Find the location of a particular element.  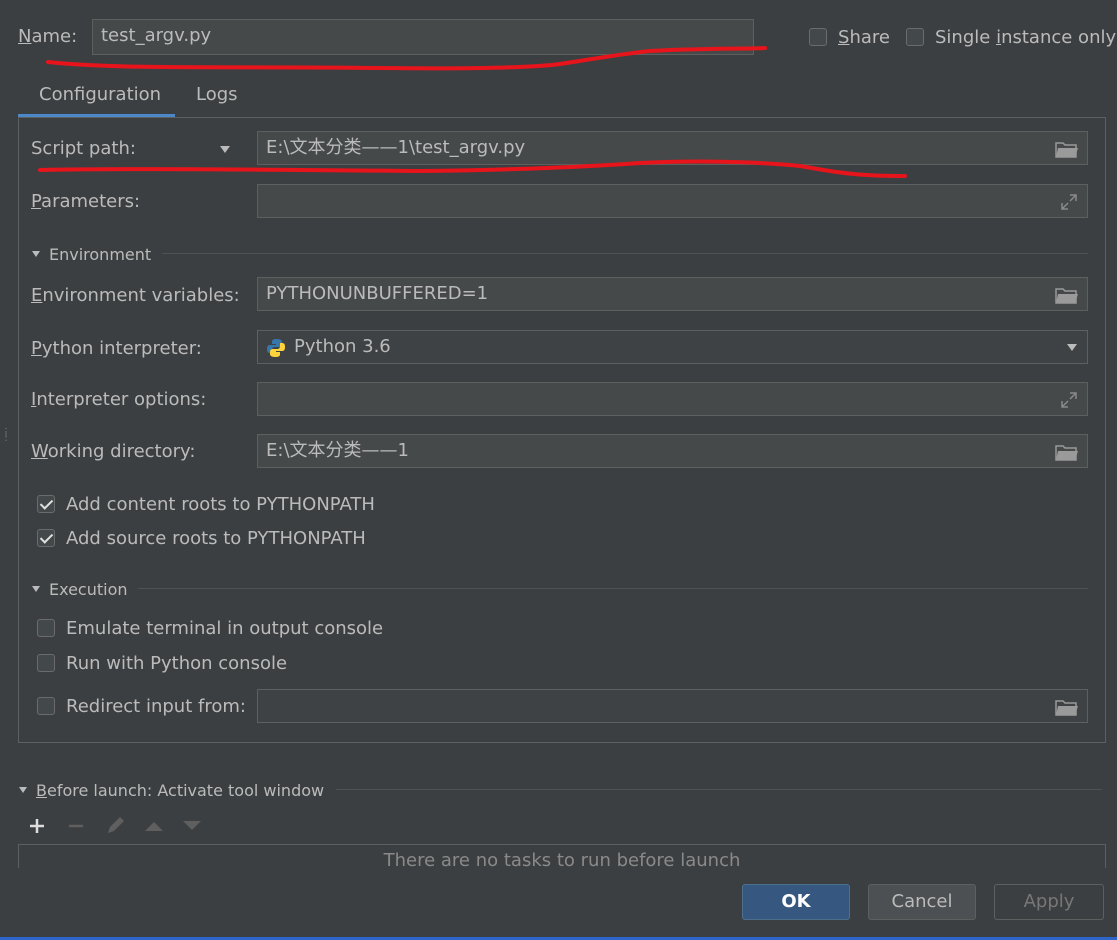

name-label-rest: ame: is located at coordinates (54, 36).